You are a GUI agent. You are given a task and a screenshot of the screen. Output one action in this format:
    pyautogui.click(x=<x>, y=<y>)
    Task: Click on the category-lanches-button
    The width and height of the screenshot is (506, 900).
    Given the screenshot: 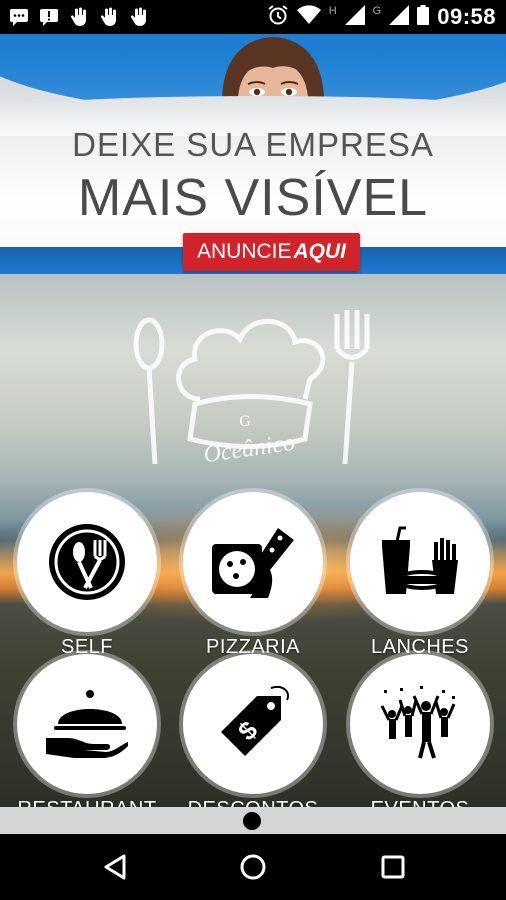 What is the action you would take?
    pyautogui.click(x=420, y=562)
    